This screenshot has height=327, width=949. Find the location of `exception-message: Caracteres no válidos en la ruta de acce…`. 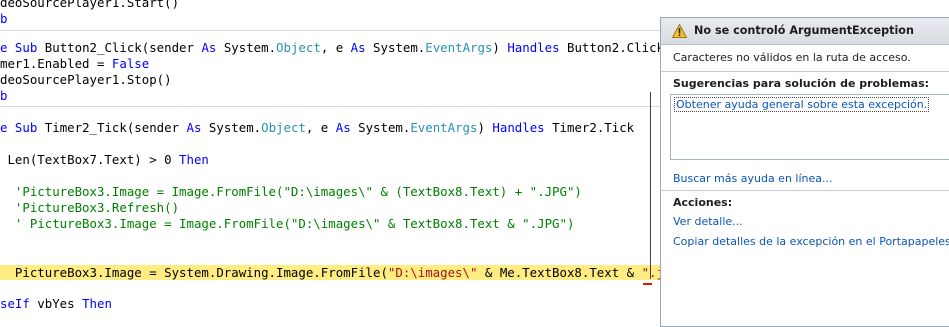

exception-message: Caracteres no válidos en la ruta de acce… is located at coordinates (792, 57).